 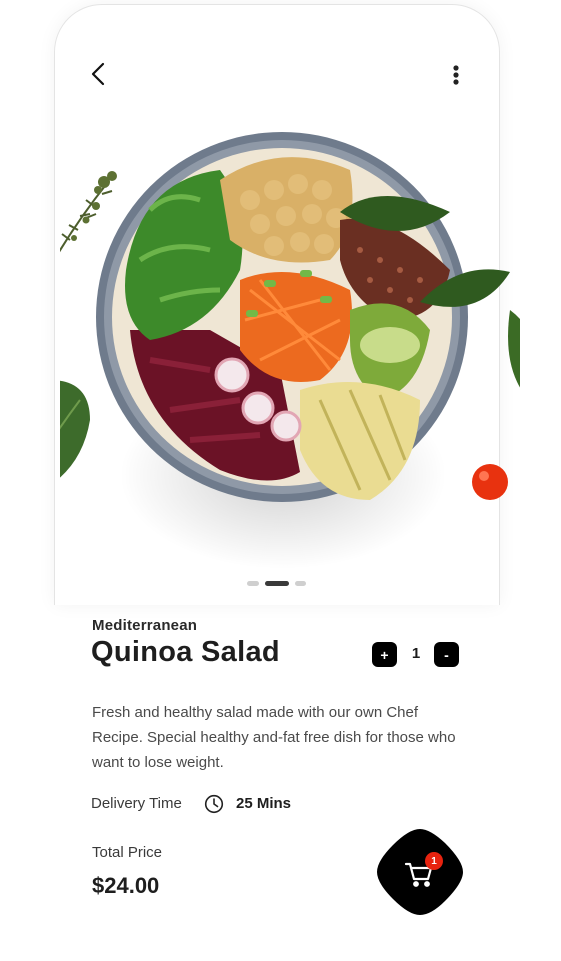 I want to click on cart-button-shape, so click(x=420, y=872).